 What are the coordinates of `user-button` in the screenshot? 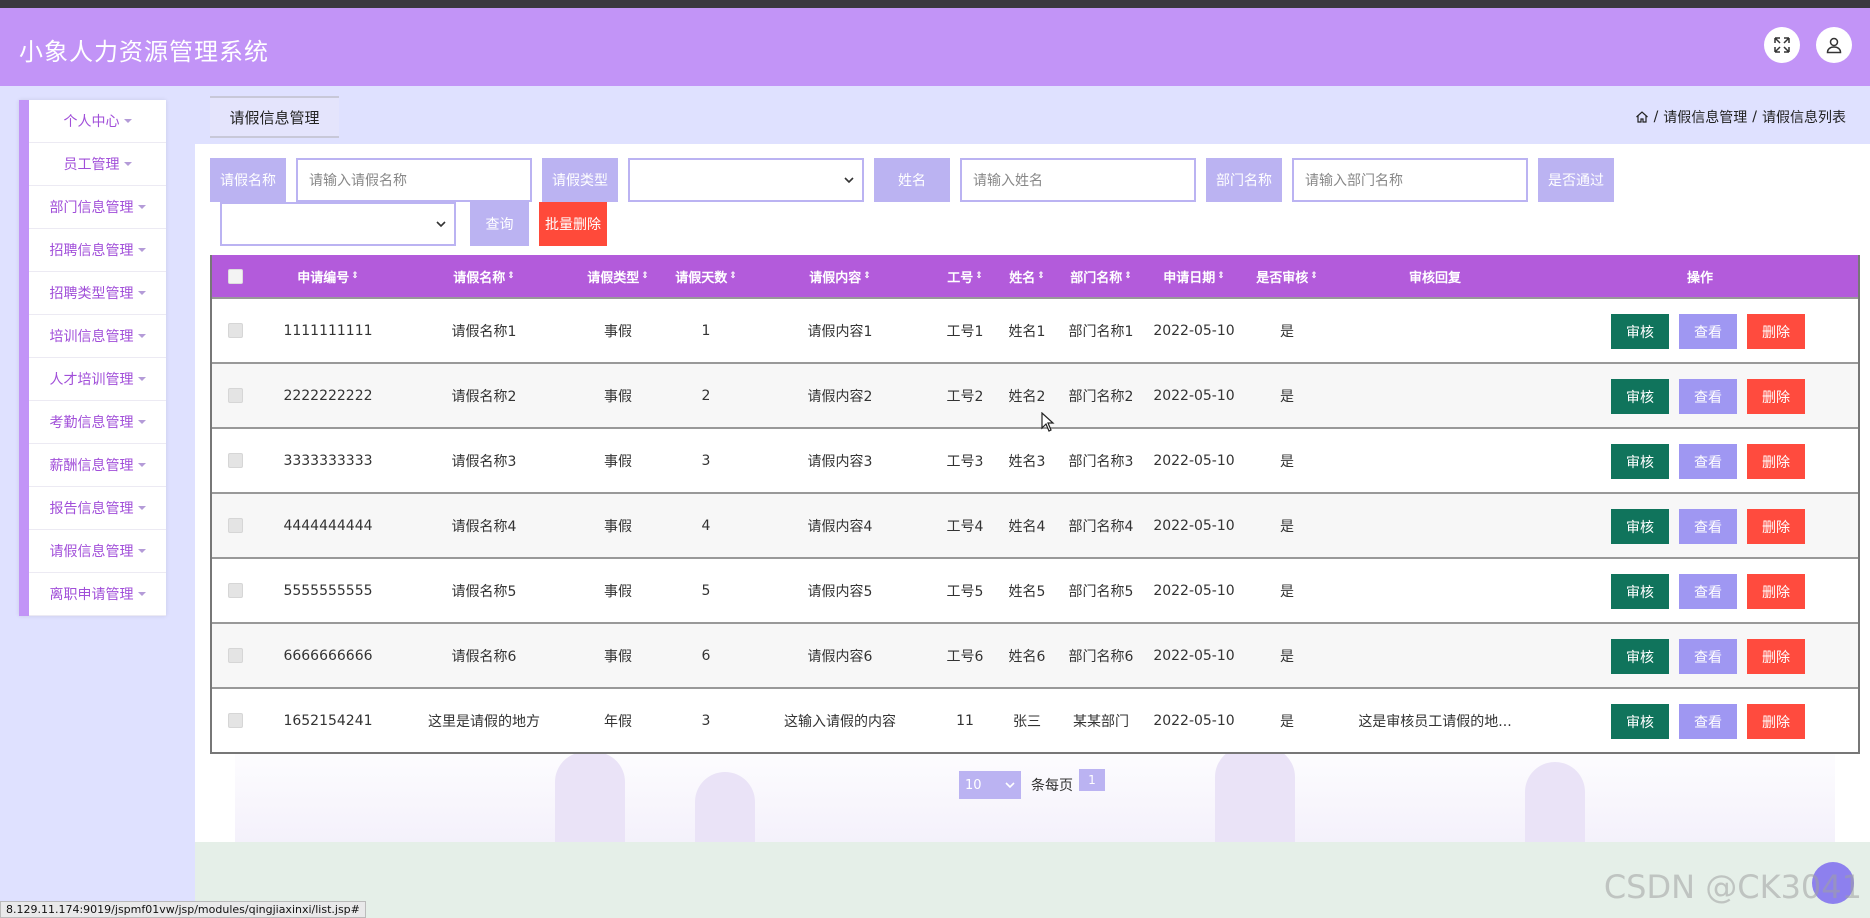 It's located at (1834, 45).